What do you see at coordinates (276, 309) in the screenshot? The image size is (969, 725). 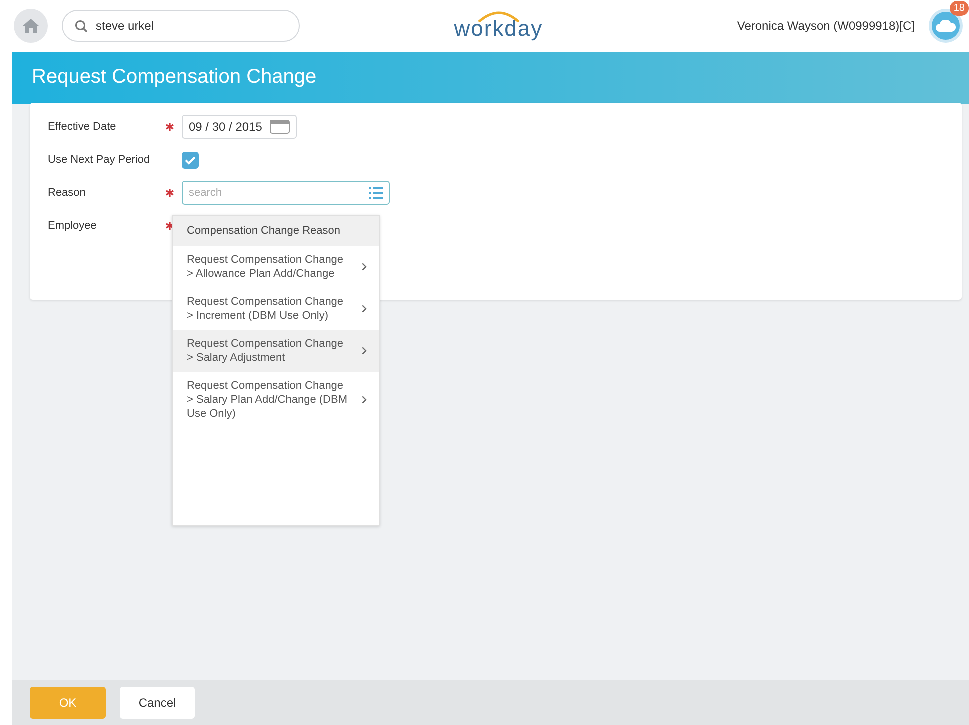 I see `menu-item: Request Compensation Change > Increment (DBM Use Only)` at bounding box center [276, 309].